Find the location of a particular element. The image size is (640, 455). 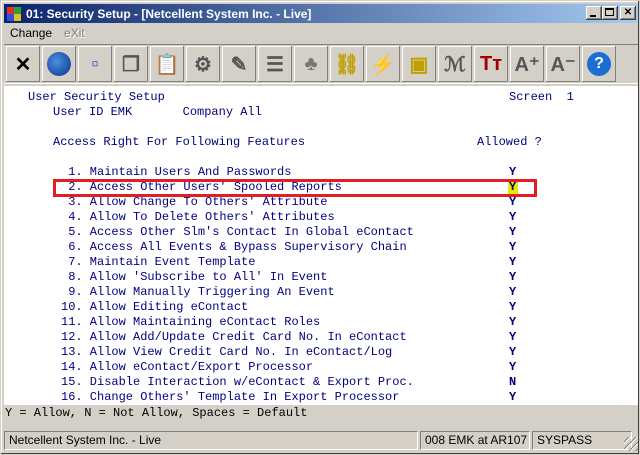

maximize-button is located at coordinates (610, 13).